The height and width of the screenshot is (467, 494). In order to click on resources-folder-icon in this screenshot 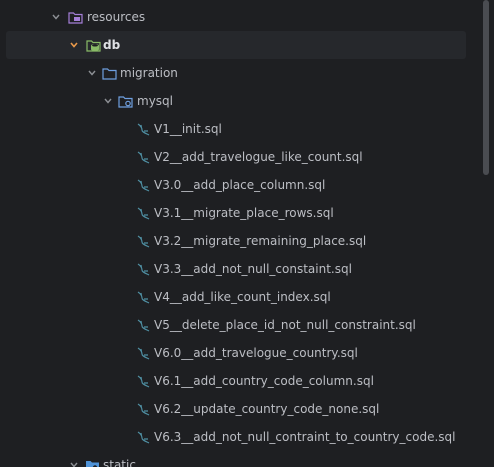, I will do `click(75, 18)`.